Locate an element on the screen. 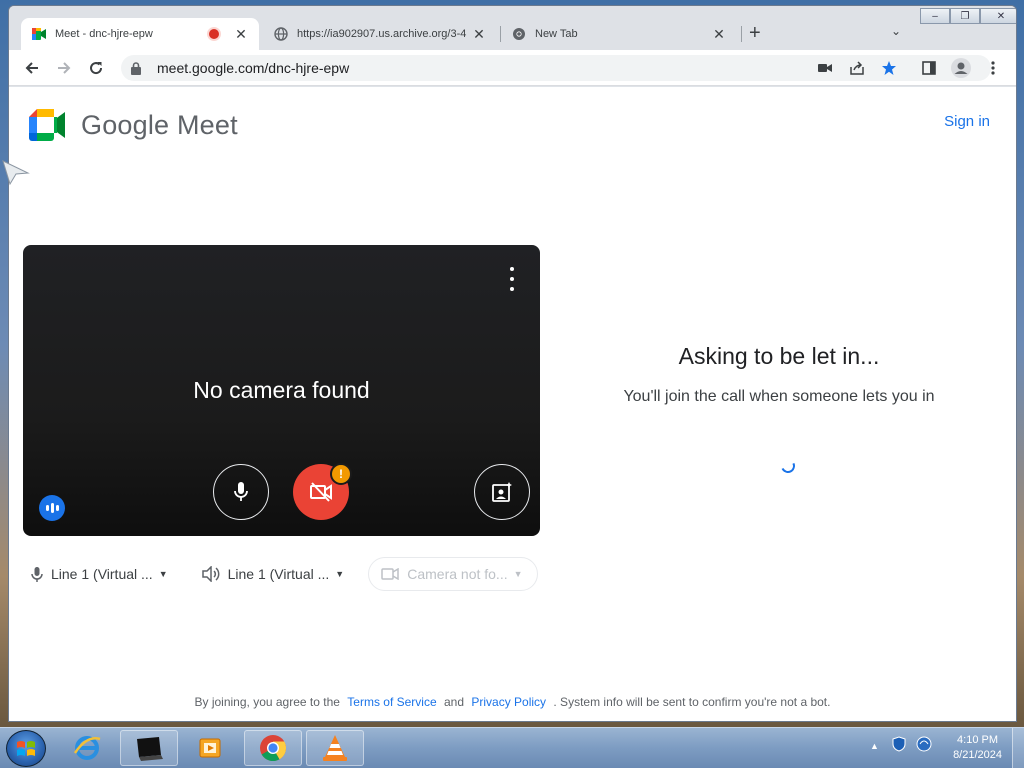 Image resolution: width=1024 pixels, height=768 pixels. camera-selector: Camera not fo... ▼ is located at coordinates (453, 574).